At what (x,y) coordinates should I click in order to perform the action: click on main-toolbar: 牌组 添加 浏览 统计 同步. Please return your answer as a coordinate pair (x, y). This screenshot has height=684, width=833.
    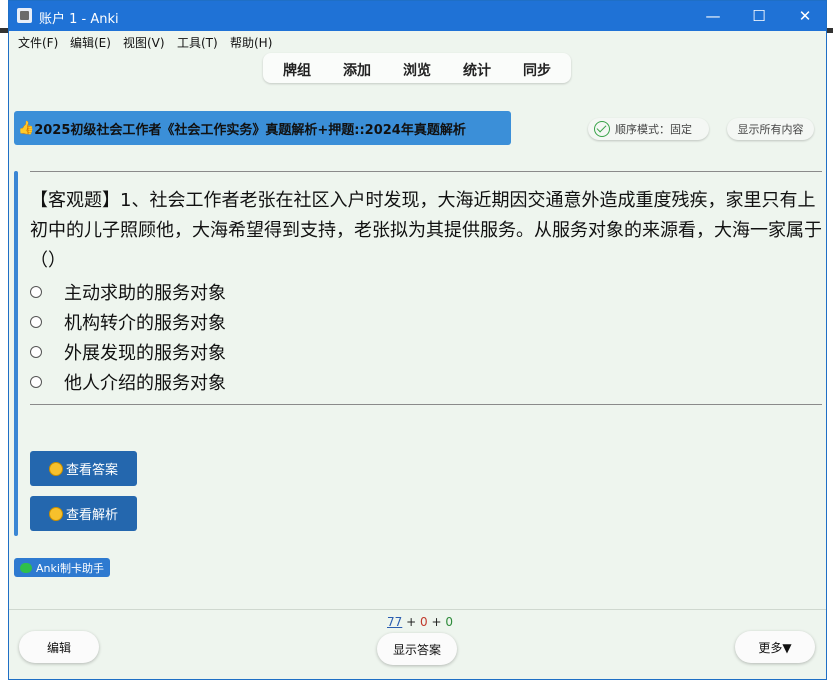
    Looking at the image, I should click on (417, 68).